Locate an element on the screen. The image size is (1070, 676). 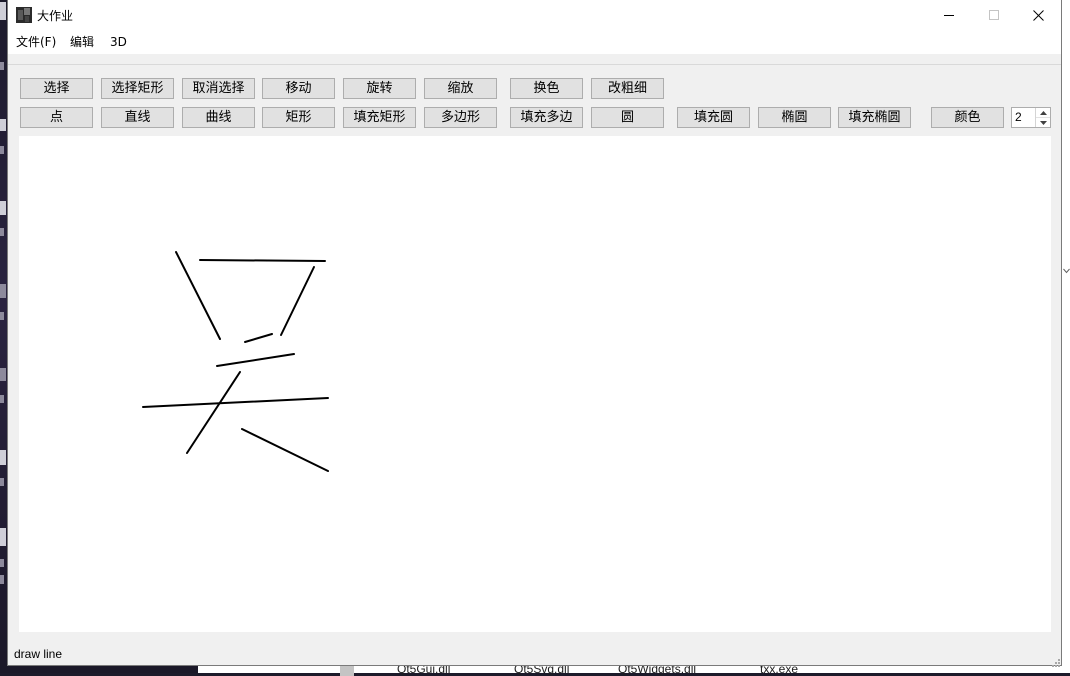
size-grip-icon is located at coordinates (1055, 660).